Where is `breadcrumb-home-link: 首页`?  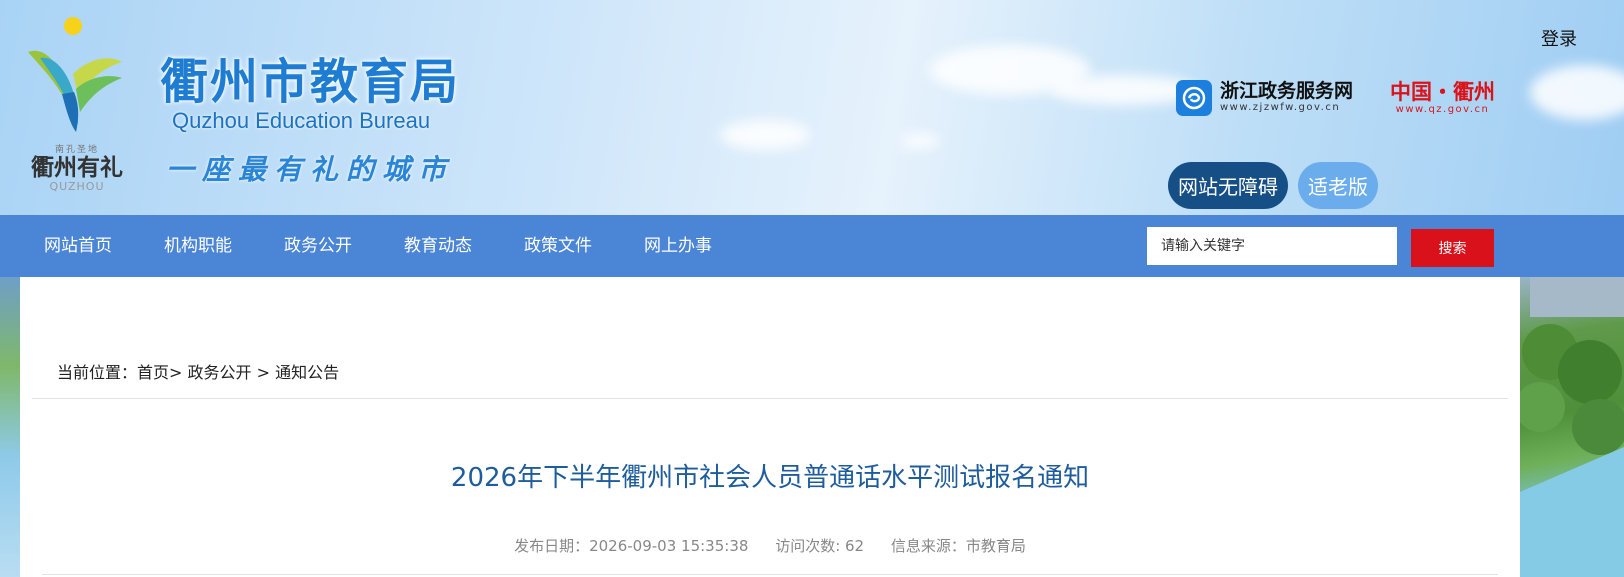
breadcrumb-home-link: 首页 is located at coordinates (153, 372).